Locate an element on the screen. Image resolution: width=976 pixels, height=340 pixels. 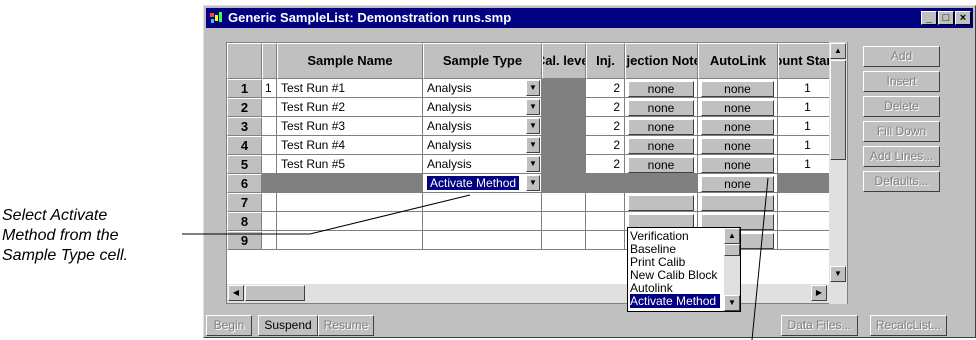
dropdown-scroll-down-icon: ▼ is located at coordinates (732, 303).